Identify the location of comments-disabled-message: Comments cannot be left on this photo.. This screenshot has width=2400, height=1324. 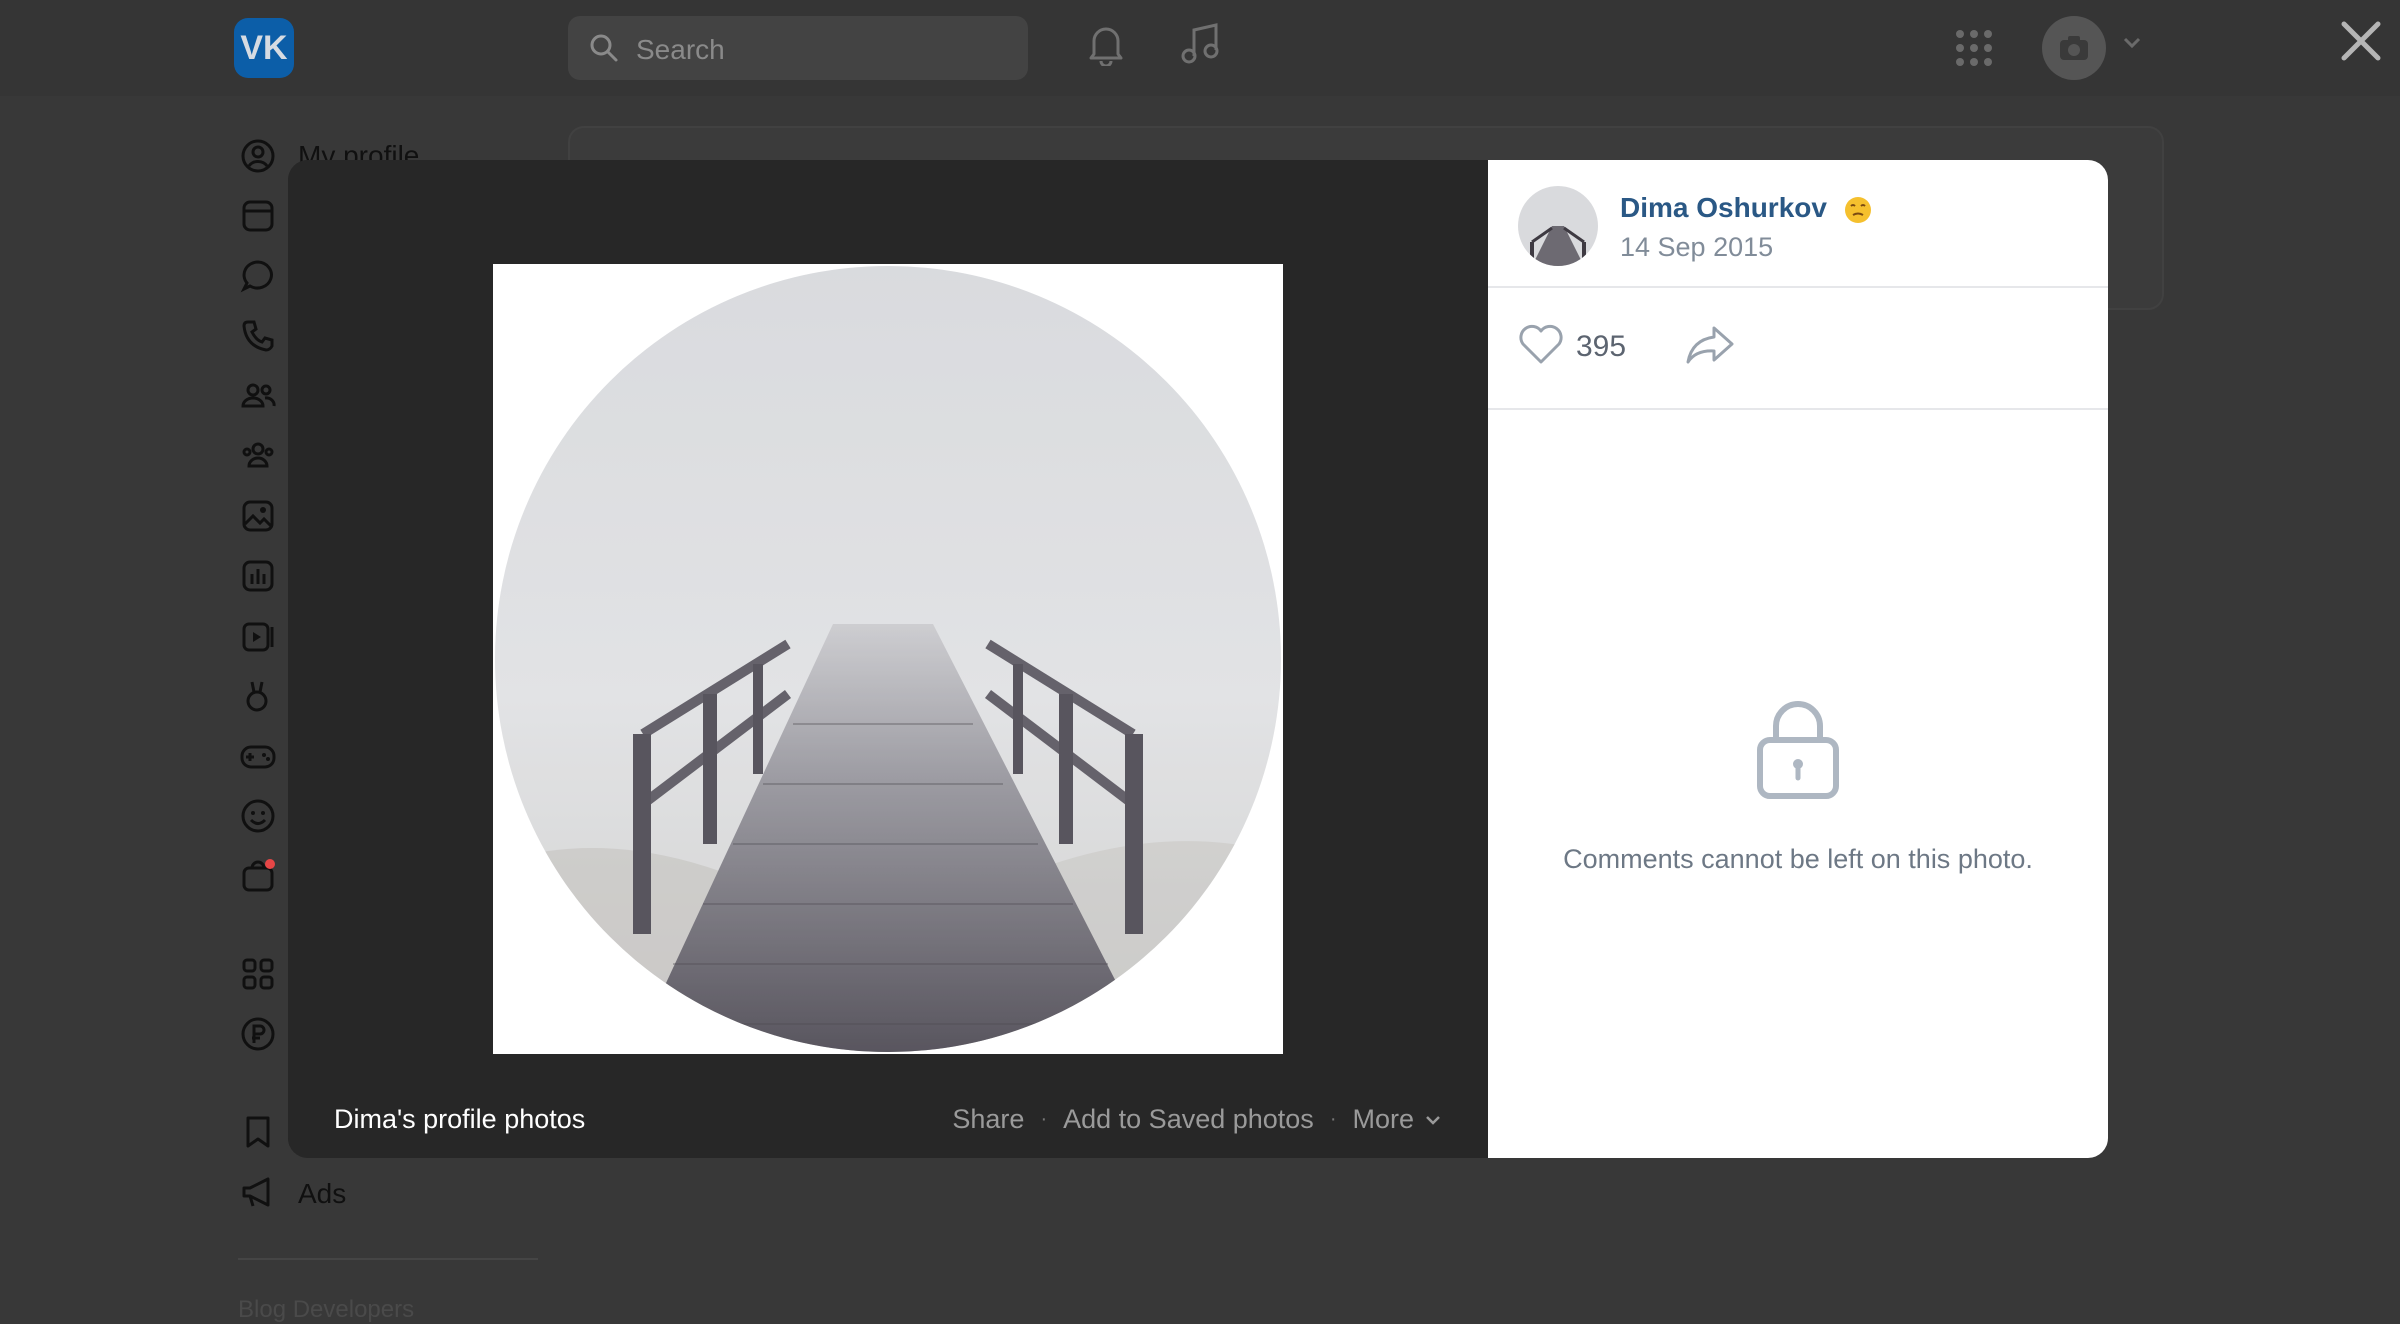
(1798, 859).